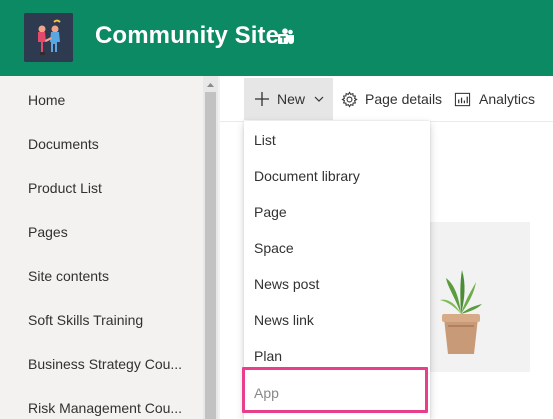 This screenshot has width=553, height=419. I want to click on site-title: Community Site, so click(187, 36).